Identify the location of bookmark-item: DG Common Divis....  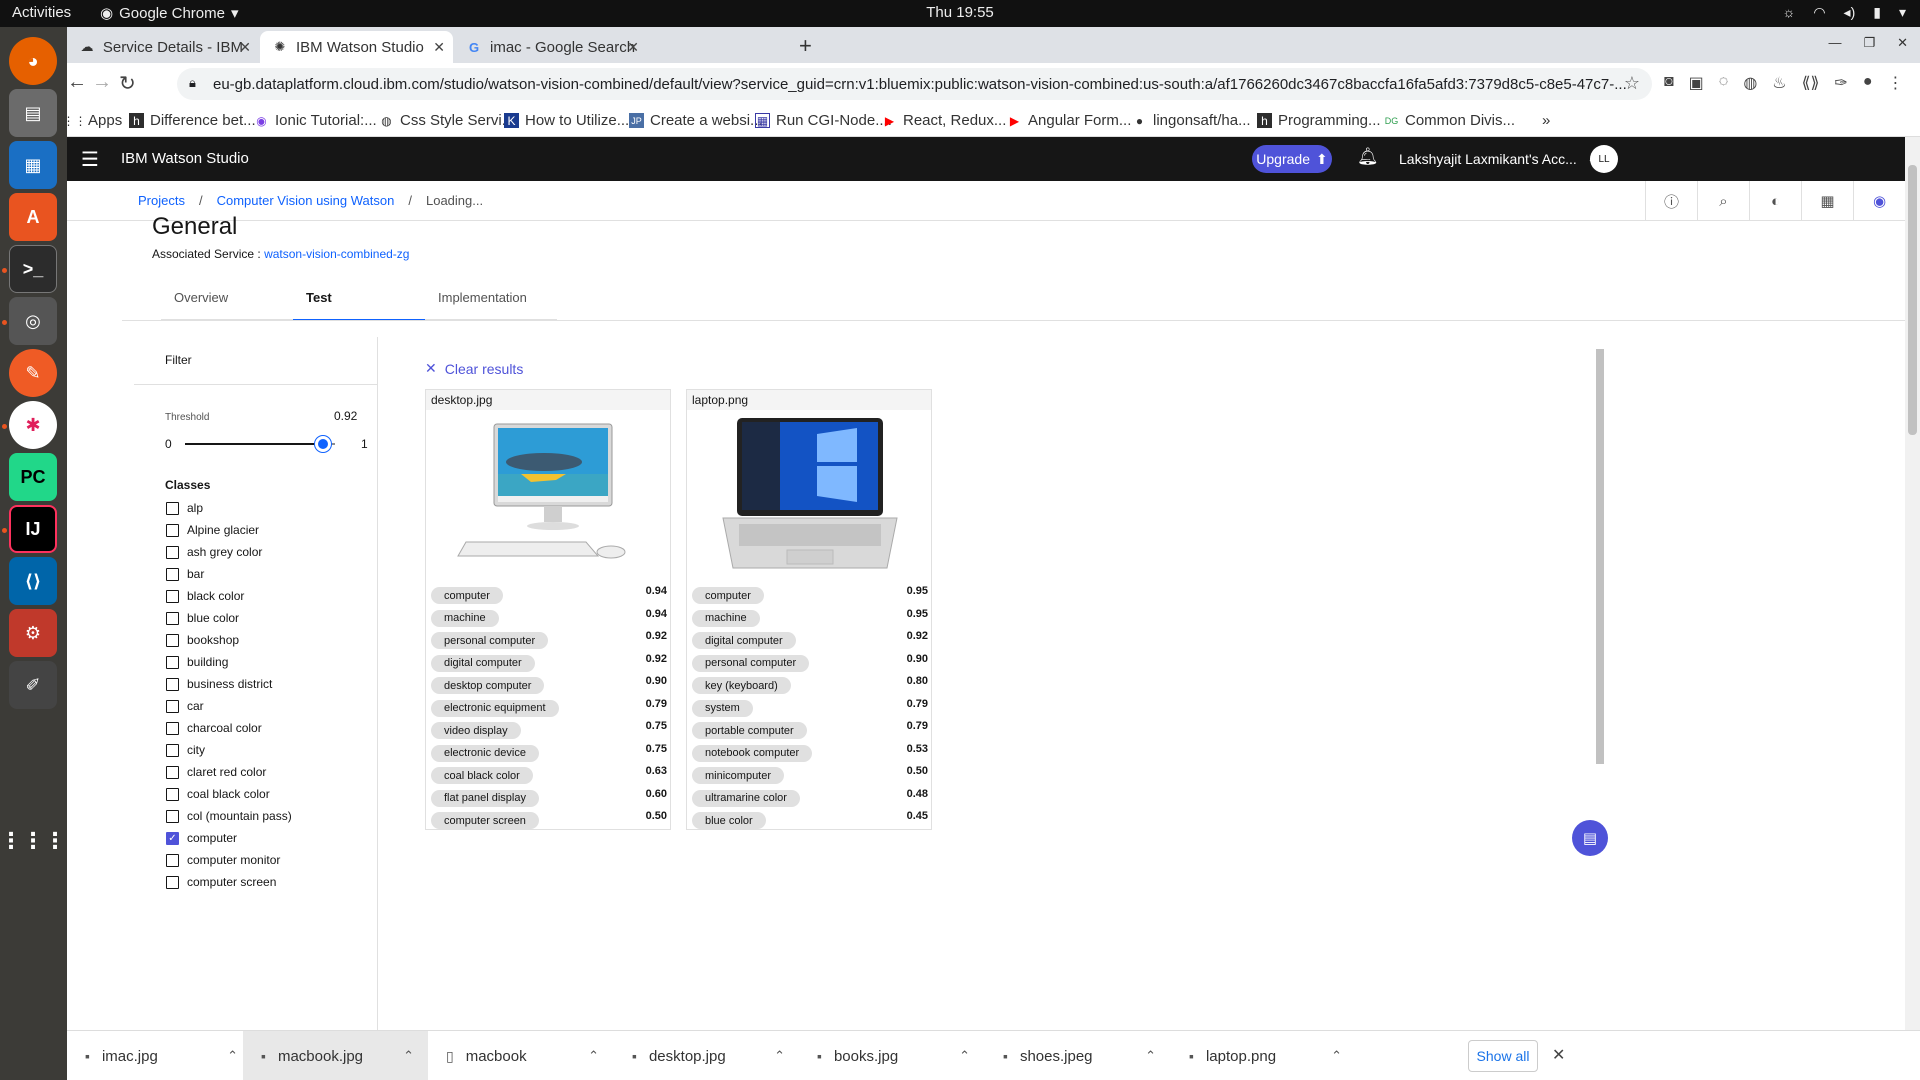
(1449, 120).